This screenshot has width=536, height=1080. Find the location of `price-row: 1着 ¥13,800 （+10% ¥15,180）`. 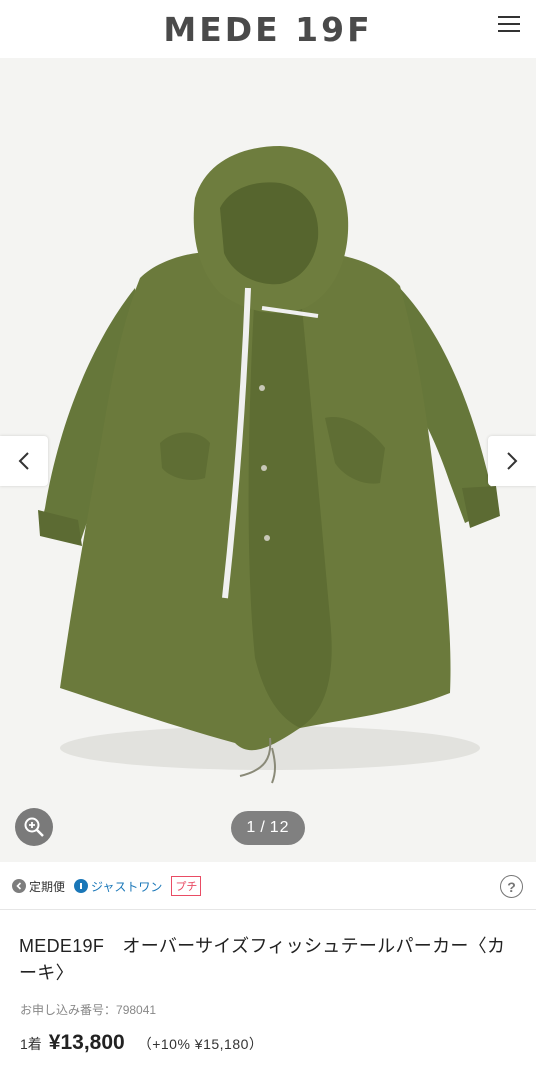

price-row: 1着 ¥13,800 （+10% ¥15,180） is located at coordinates (141, 1043).